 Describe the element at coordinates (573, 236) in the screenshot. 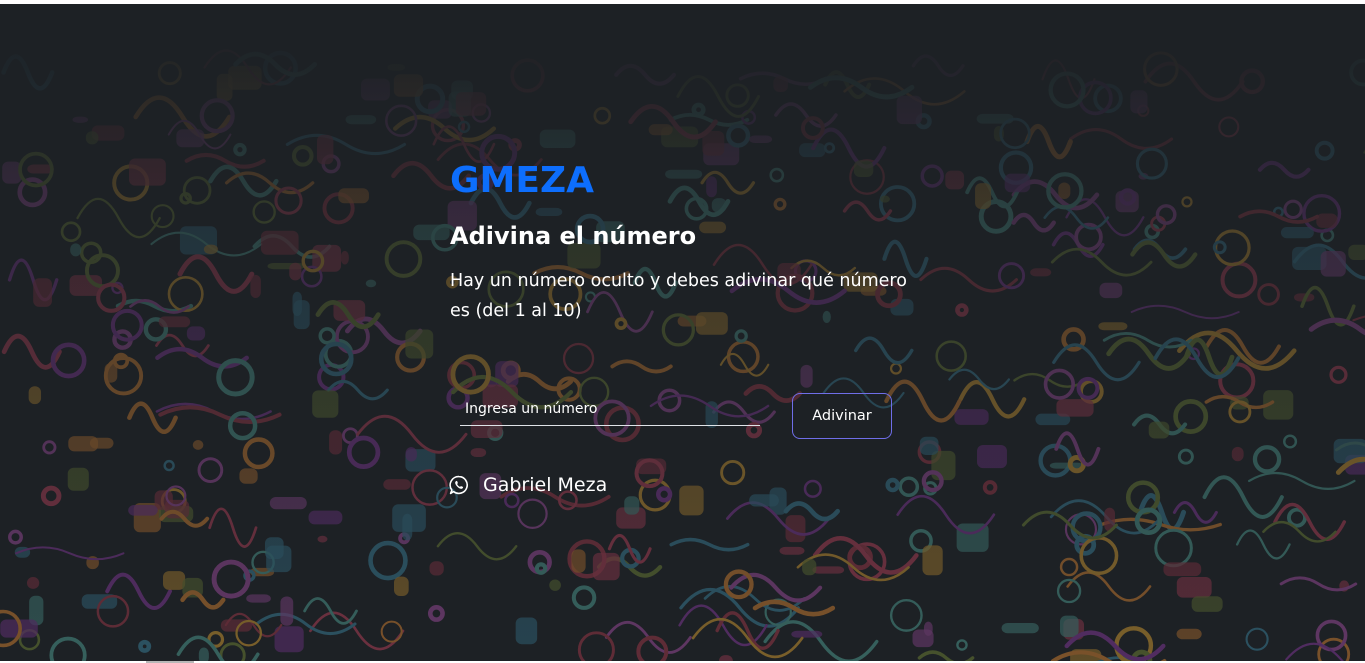

I see `game-heading: Adivina el número` at that location.